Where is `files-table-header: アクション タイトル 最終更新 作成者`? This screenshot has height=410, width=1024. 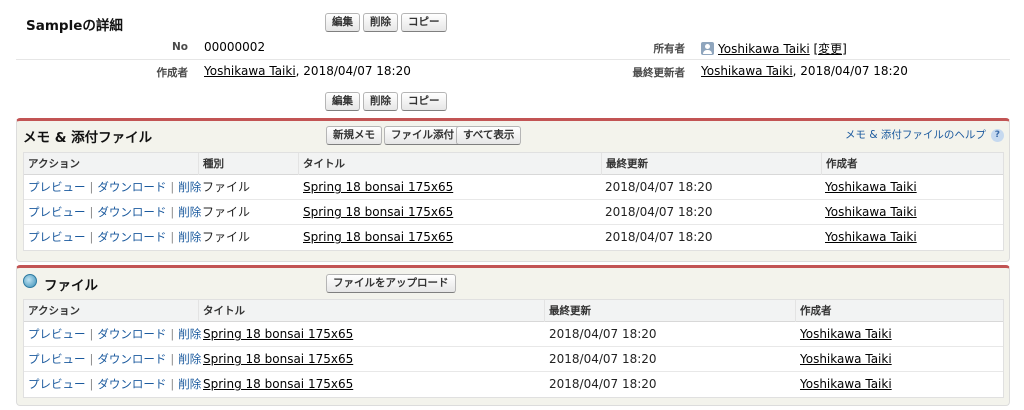 files-table-header: アクション タイトル 最終更新 作成者 is located at coordinates (513, 311).